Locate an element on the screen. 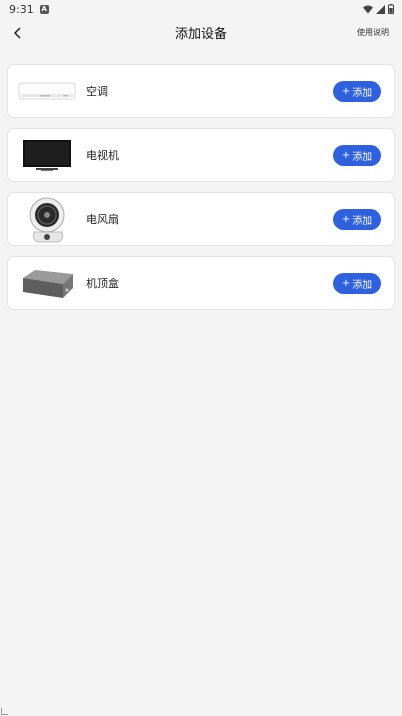  status-left: 9:31 A is located at coordinates (29, 9).